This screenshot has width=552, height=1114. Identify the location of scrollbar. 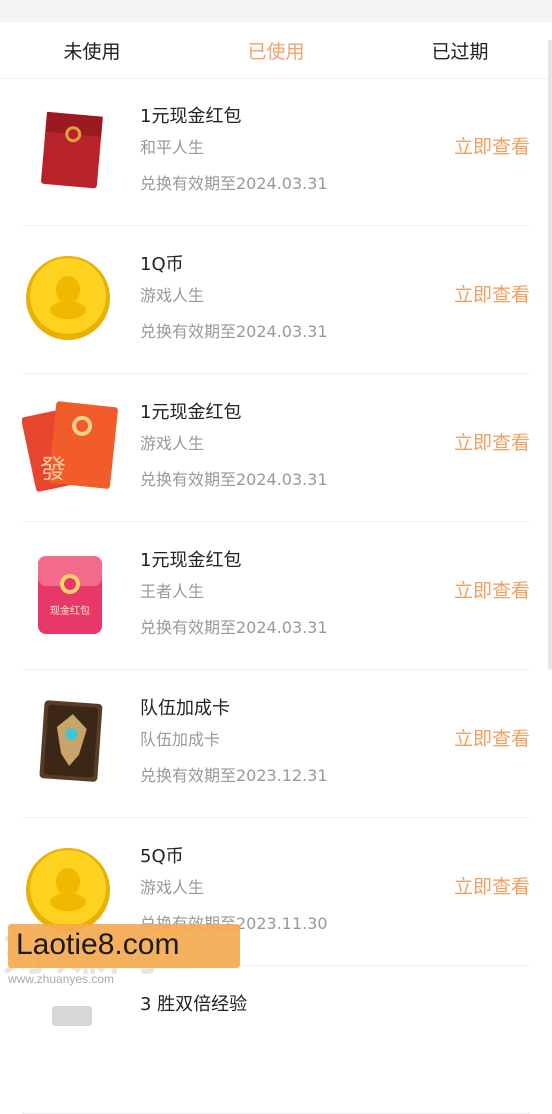
(550, 355).